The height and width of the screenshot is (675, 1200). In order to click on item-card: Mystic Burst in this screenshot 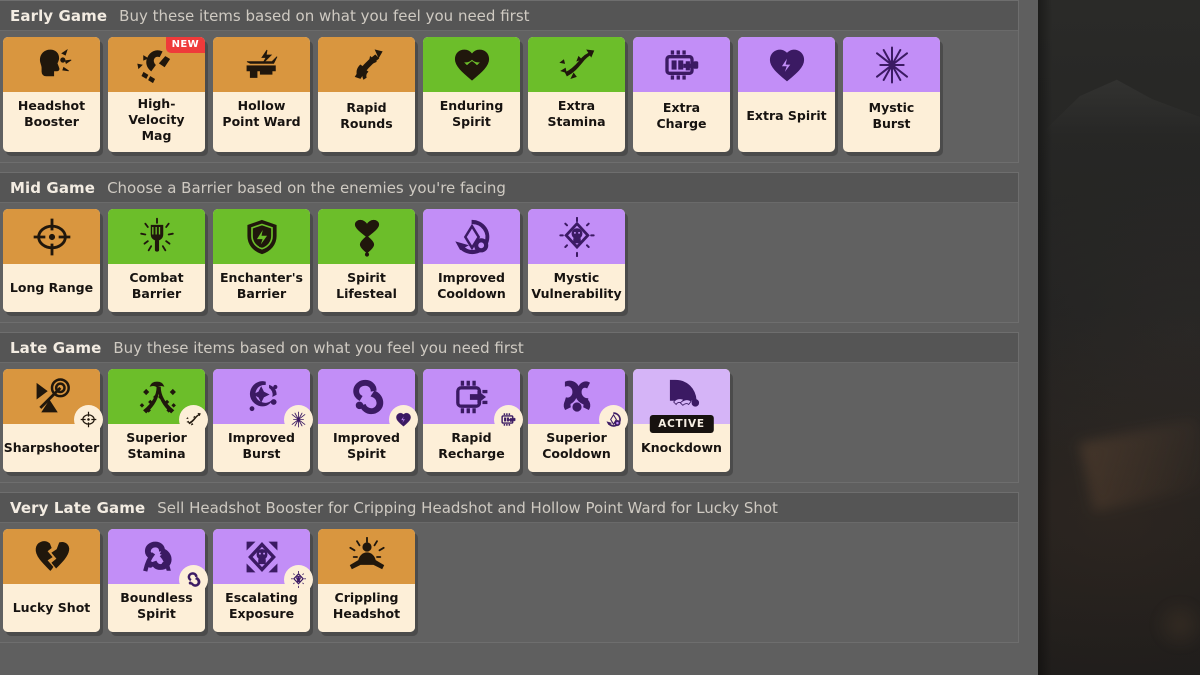, I will do `click(891, 94)`.